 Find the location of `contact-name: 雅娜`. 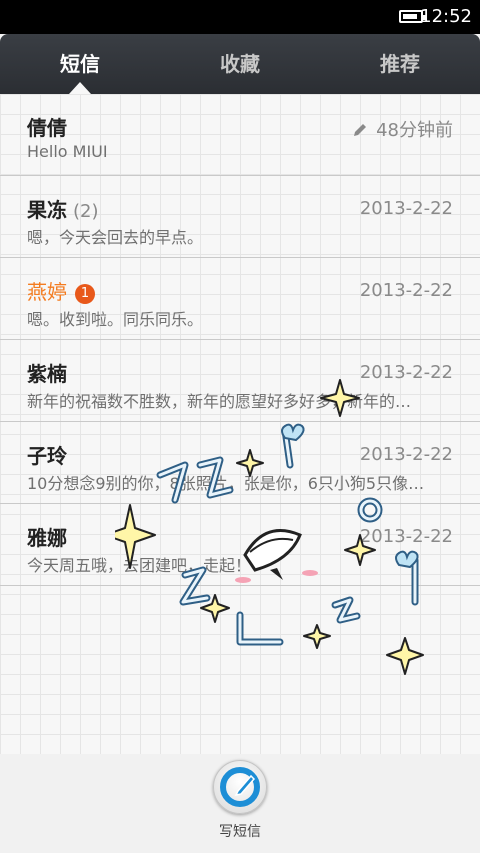

contact-name: 雅娜 is located at coordinates (47, 538).